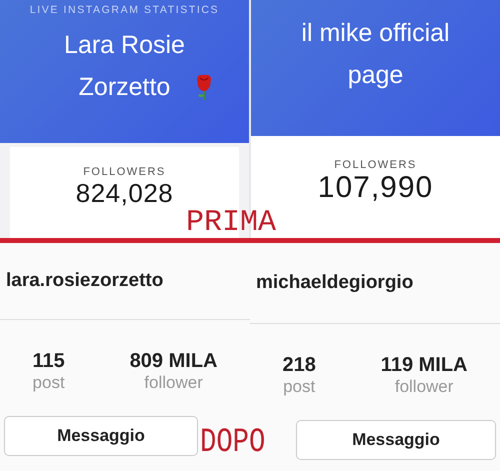 This screenshot has width=500, height=471. Describe the element at coordinates (48, 361) in the screenshot. I see `post-count: 115` at that location.